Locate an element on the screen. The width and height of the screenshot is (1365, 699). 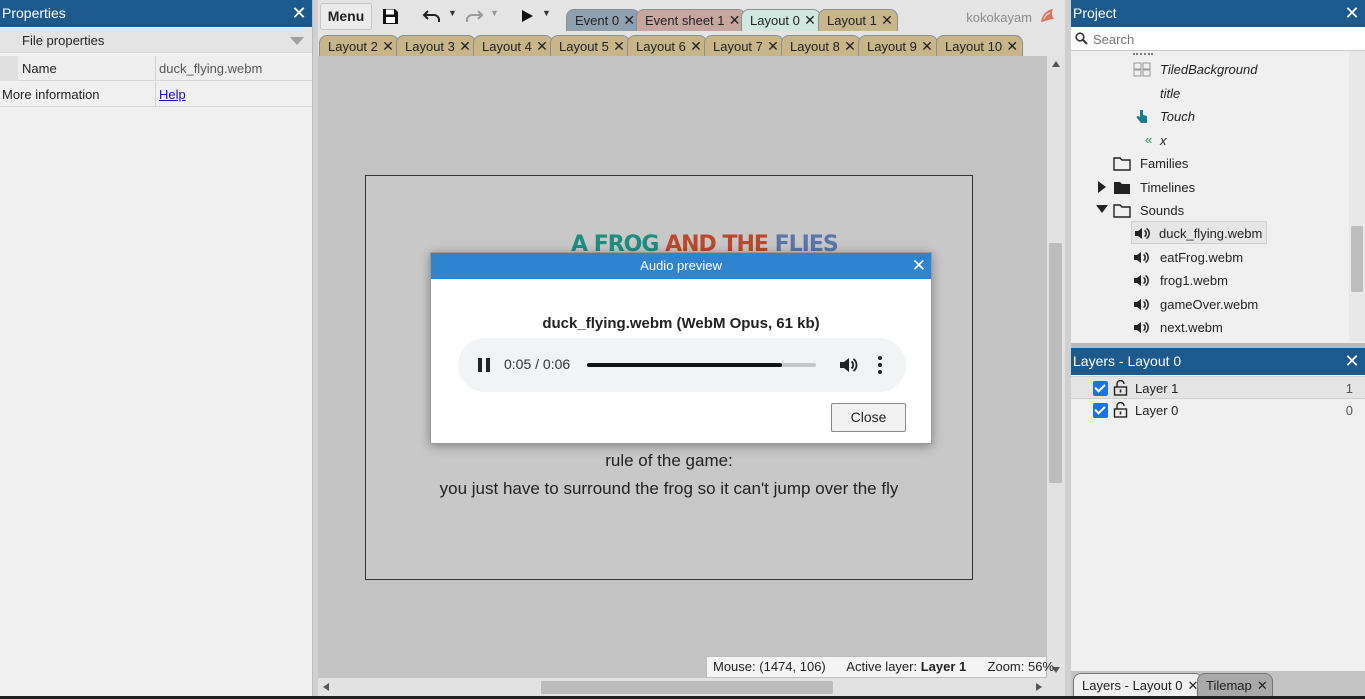
tab-layout-8: Layout 8 ✕ is located at coordinates (821, 45).